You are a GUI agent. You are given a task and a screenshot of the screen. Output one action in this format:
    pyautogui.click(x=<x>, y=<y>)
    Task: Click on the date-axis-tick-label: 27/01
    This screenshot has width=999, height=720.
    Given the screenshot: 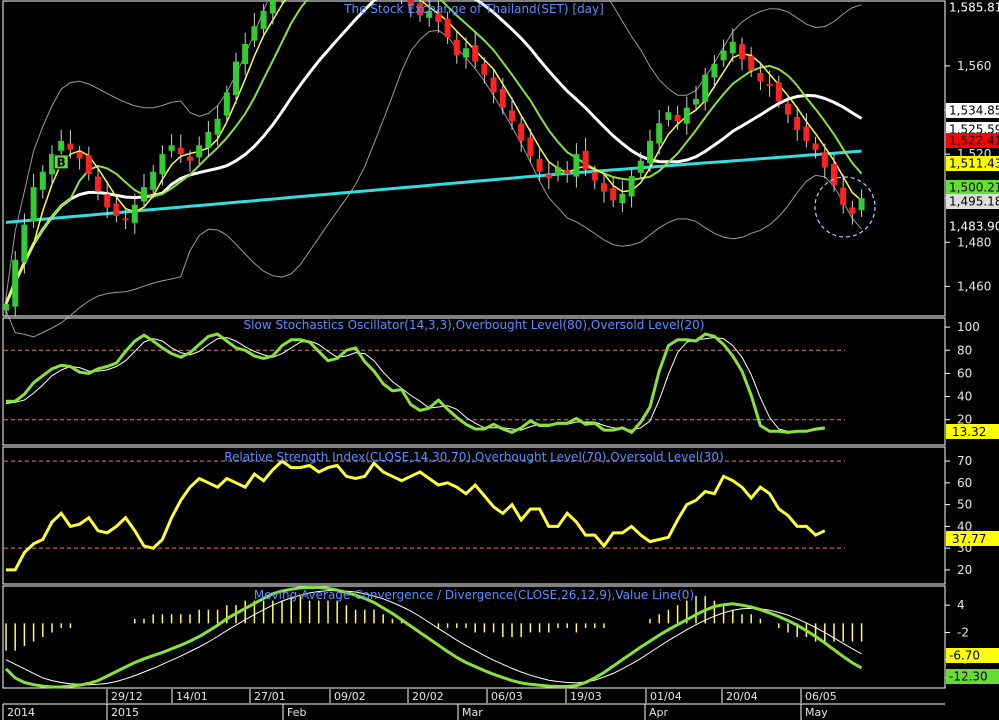 What is the action you would take?
    pyautogui.click(x=270, y=696)
    